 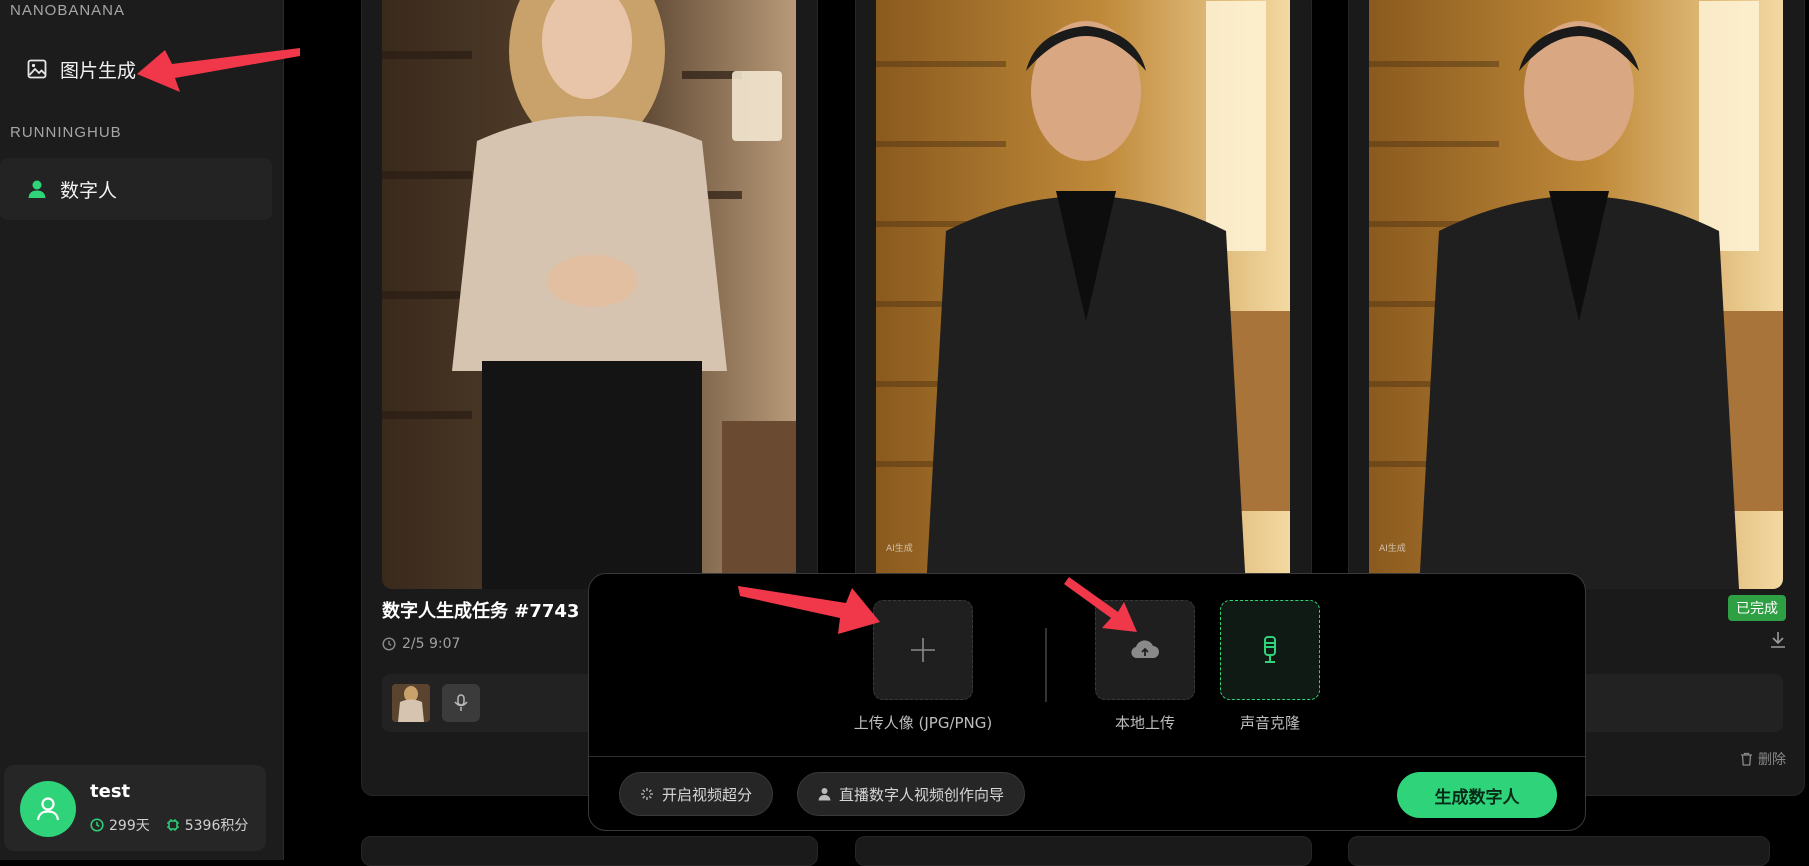 I want to click on chip-icon, so click(x=172, y=825).